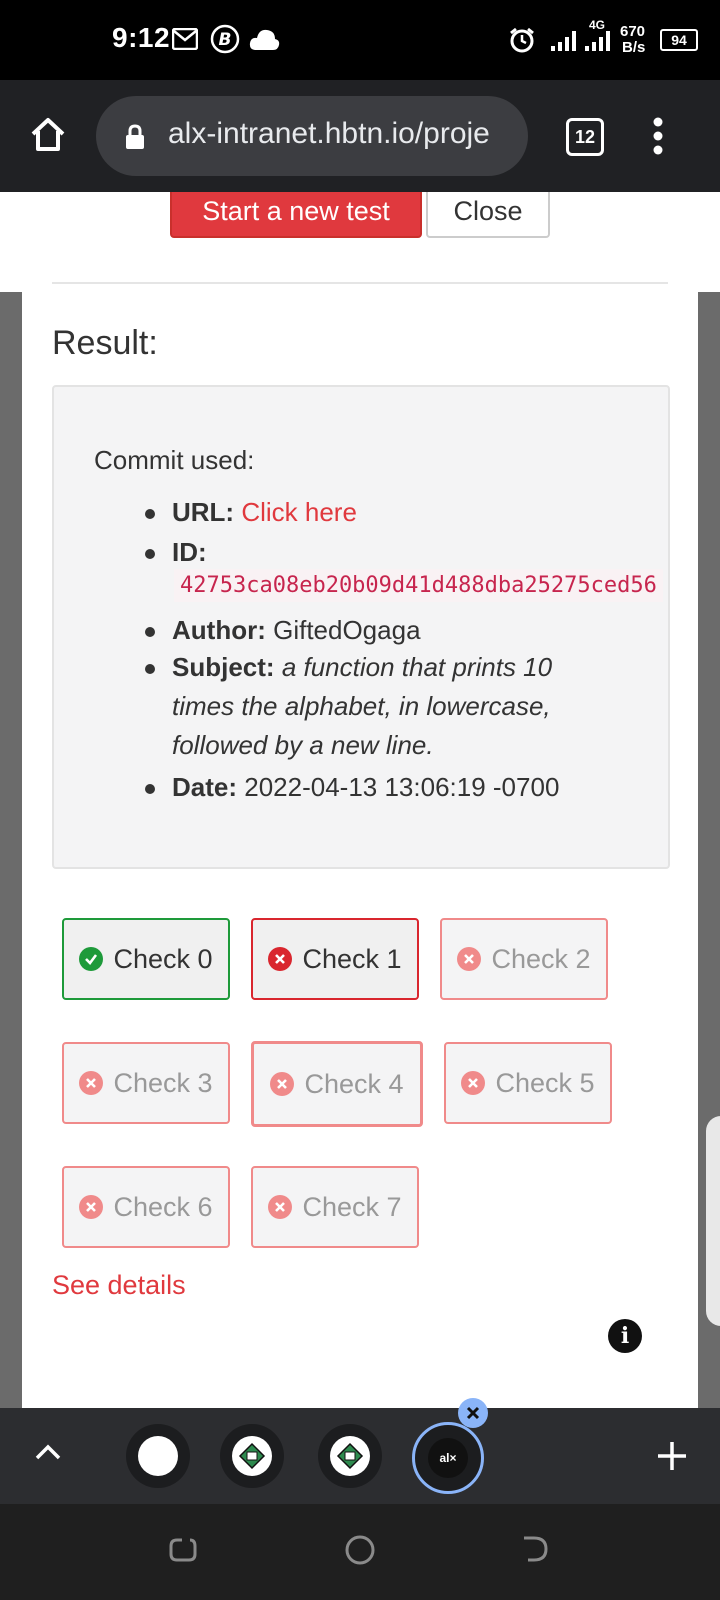 This screenshot has height=1600, width=720. What do you see at coordinates (141, 37) in the screenshot?
I see `status-time: 9:12` at bounding box center [141, 37].